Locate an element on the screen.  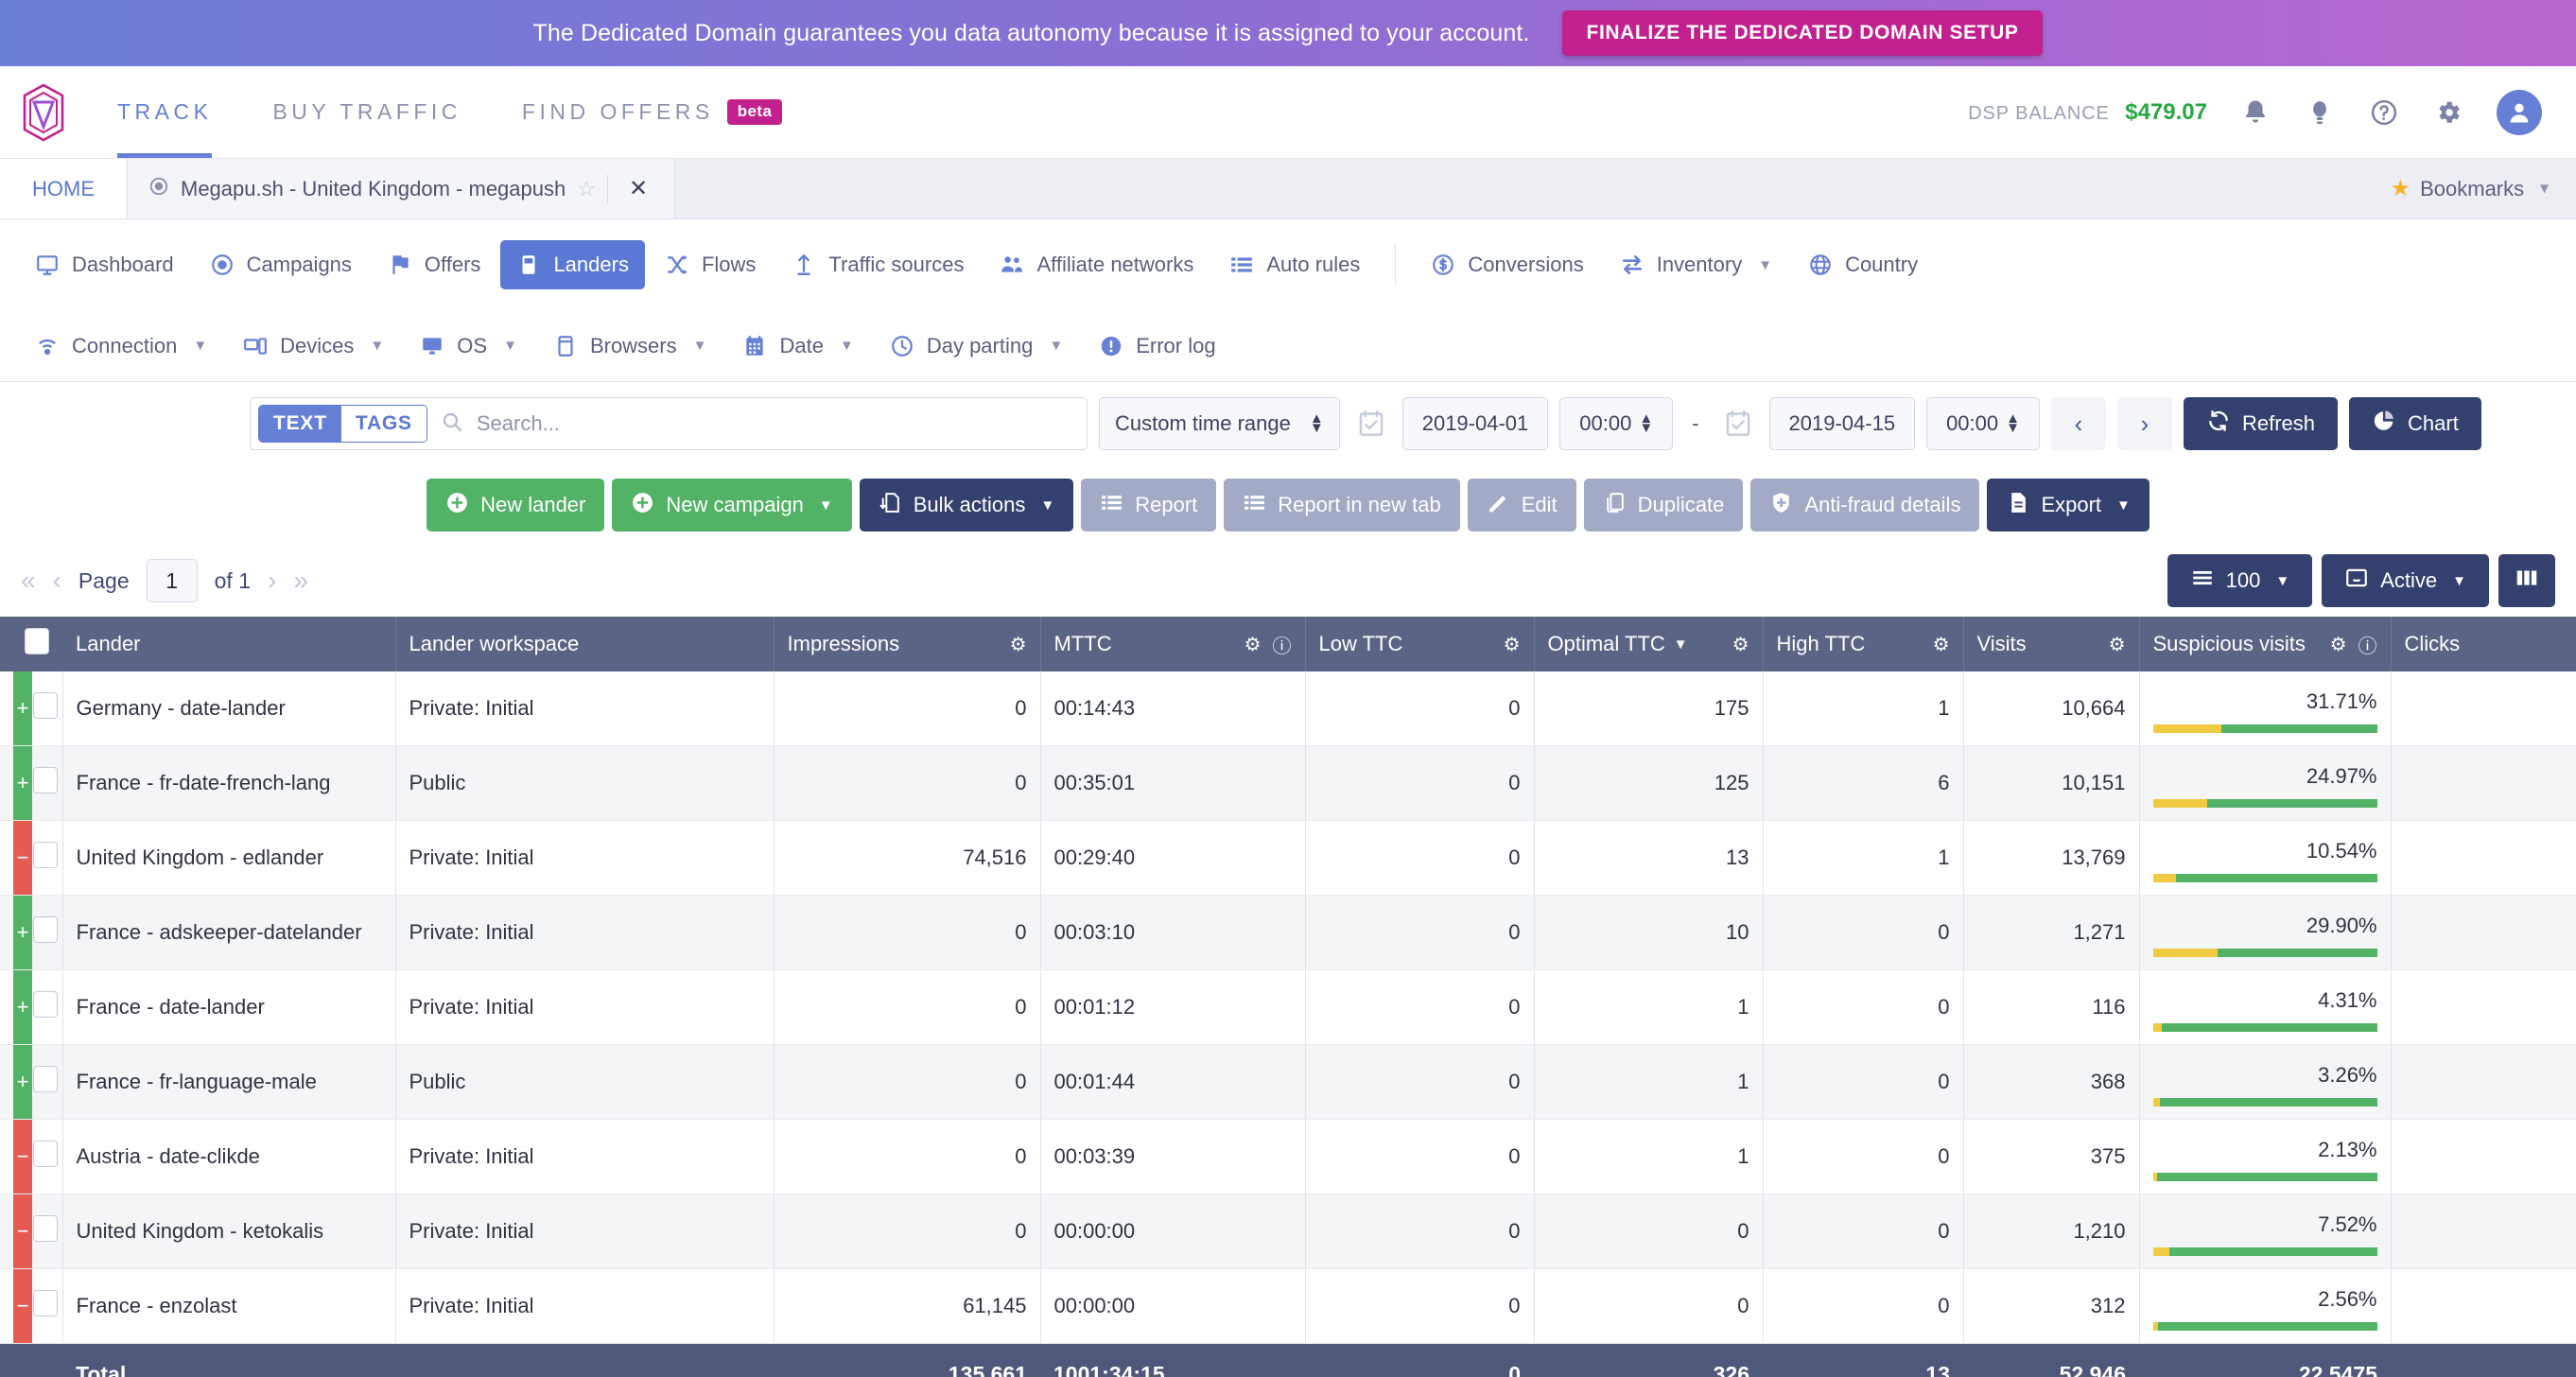
bell-icon is located at coordinates (2255, 112).